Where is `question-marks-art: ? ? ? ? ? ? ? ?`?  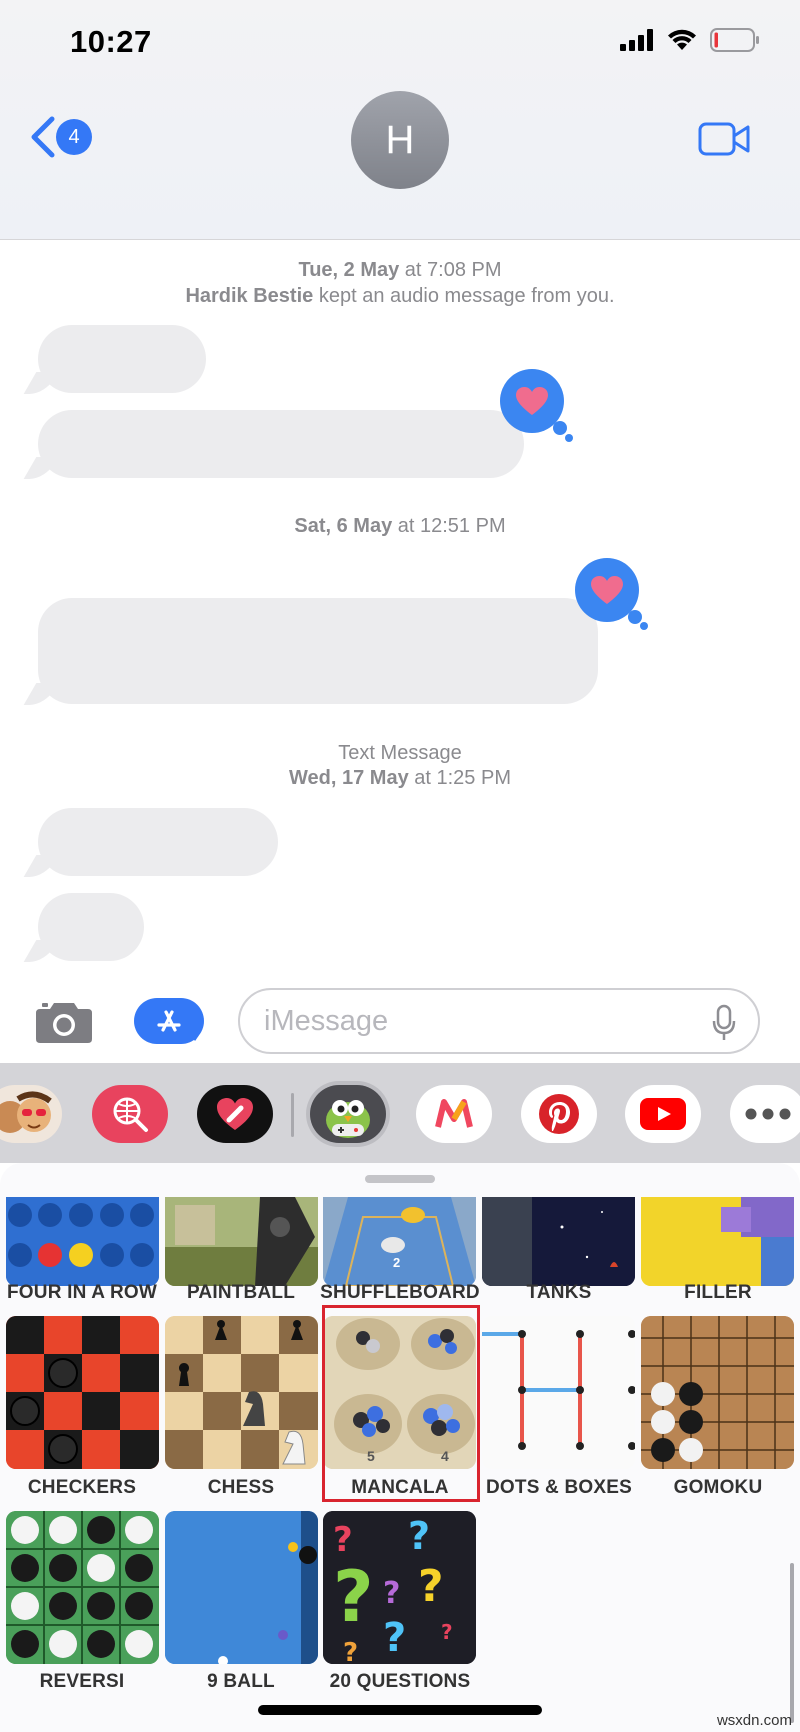
question-marks-art: ? ? ? ? ? ? ? ? is located at coordinates (399, 1587).